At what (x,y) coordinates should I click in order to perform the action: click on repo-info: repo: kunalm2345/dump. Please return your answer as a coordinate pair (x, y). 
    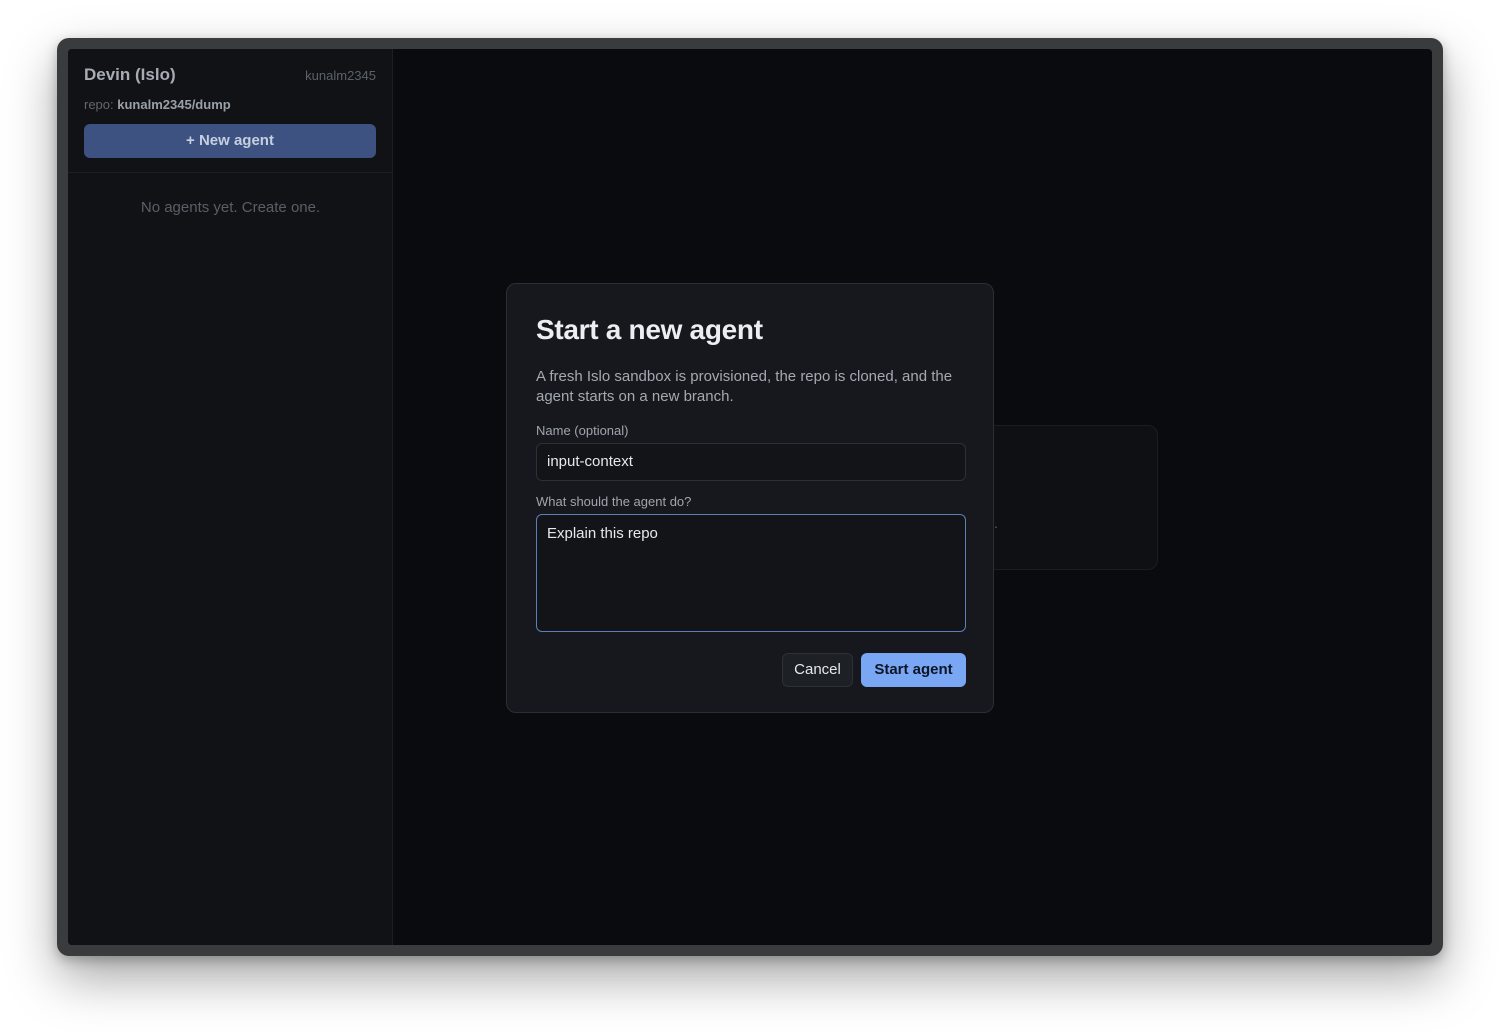
    Looking at the image, I should click on (157, 104).